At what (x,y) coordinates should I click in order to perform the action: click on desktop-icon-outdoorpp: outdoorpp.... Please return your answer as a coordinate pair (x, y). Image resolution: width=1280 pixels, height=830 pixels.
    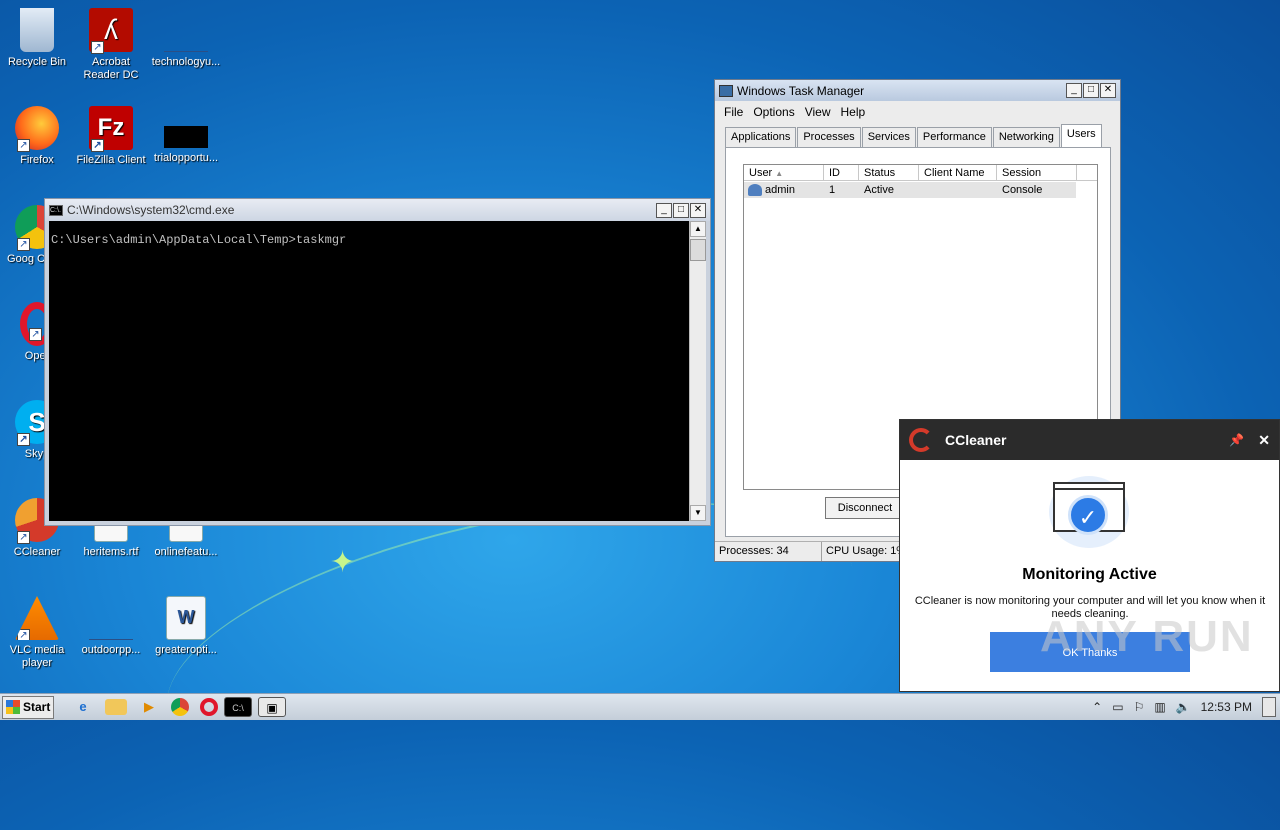
    Looking at the image, I should click on (111, 626).